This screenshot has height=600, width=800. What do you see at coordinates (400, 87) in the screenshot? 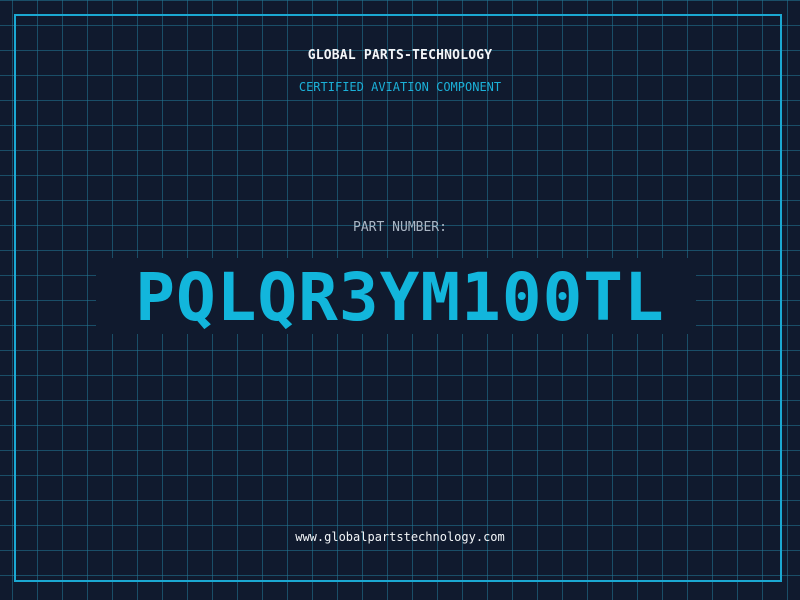
I see `certification-tagline: CERTIFIED AVIATION COMPONENT` at bounding box center [400, 87].